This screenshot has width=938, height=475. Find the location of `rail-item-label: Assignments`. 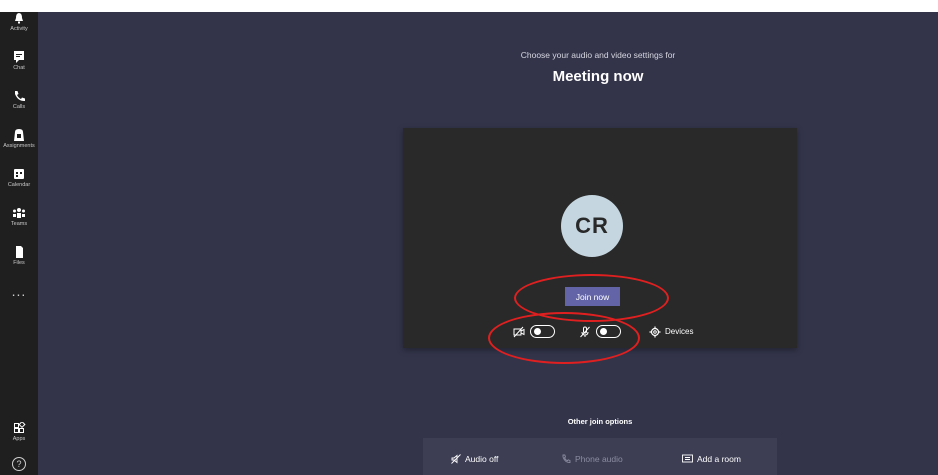

rail-item-label: Assignments is located at coordinates (19, 146).